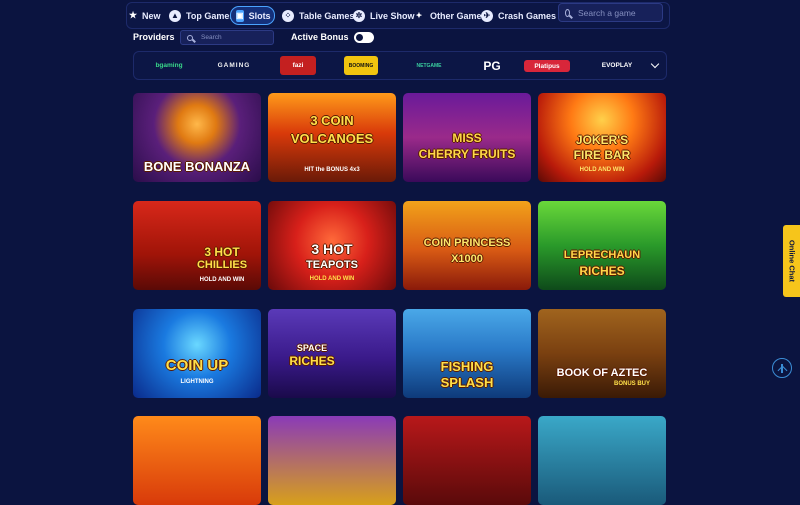 The width and height of the screenshot is (800, 505). I want to click on game-title-line2: FIRE BAR, so click(602, 155).